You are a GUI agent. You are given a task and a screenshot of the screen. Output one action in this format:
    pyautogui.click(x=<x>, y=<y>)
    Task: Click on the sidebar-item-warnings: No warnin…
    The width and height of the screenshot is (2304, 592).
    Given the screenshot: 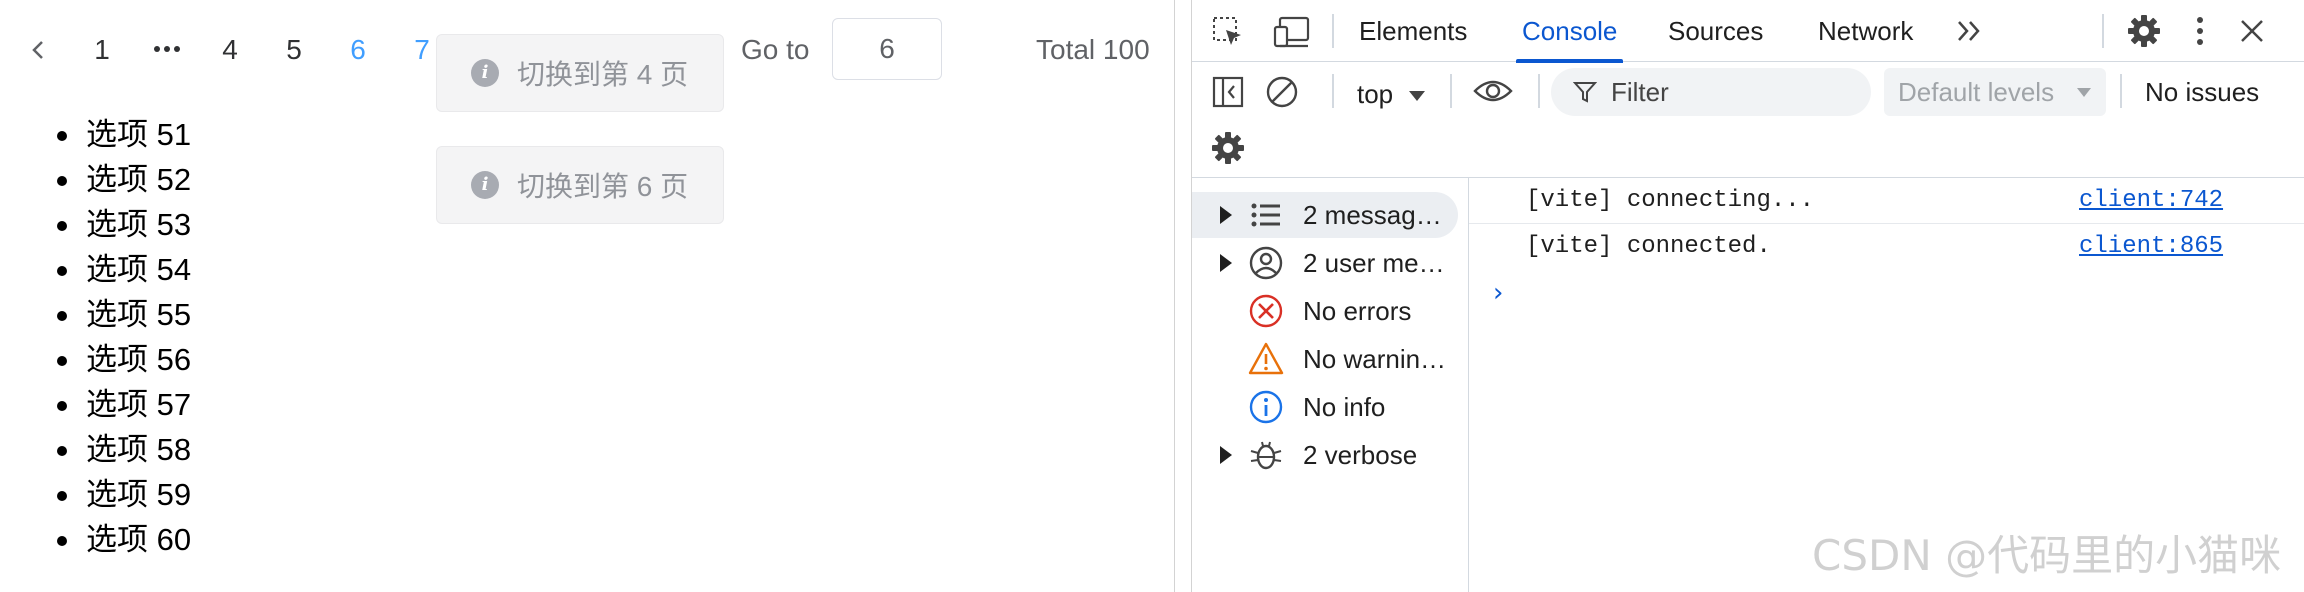 What is the action you would take?
    pyautogui.click(x=1325, y=359)
    